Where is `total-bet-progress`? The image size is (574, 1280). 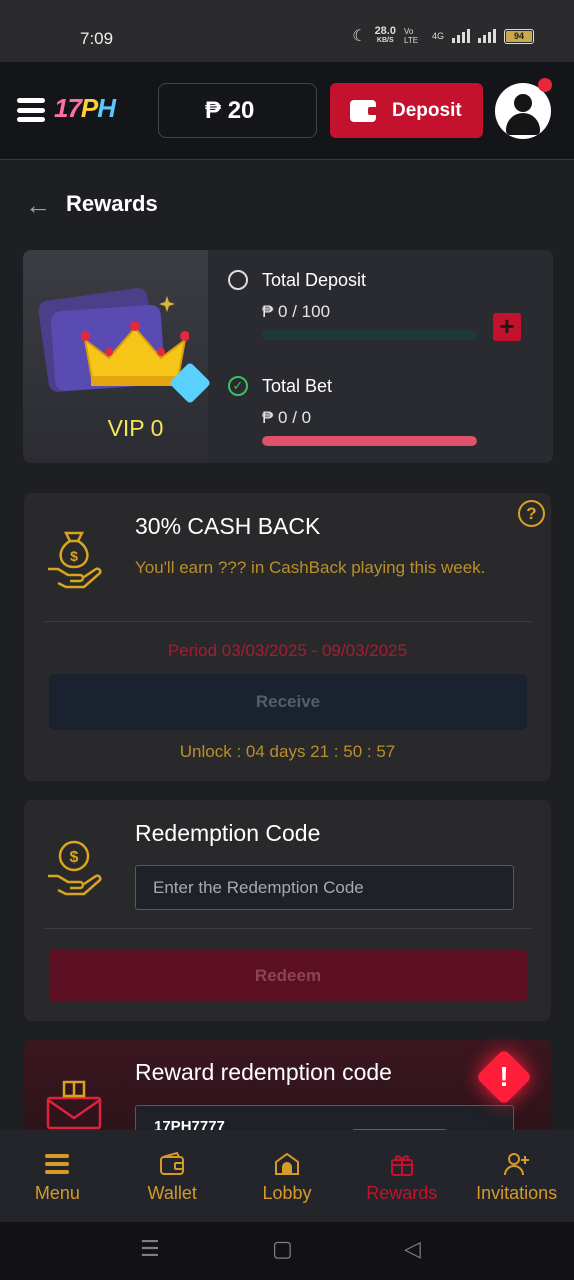 total-bet-progress is located at coordinates (369, 441).